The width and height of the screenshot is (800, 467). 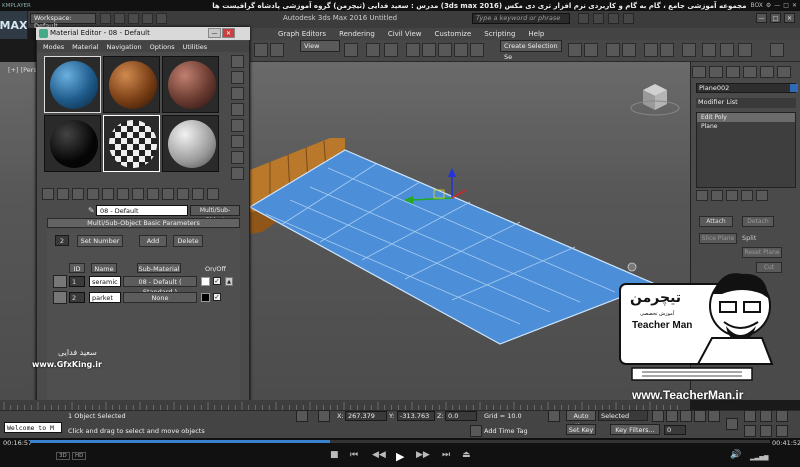 What do you see at coordinates (477, 50) in the screenshot?
I see `edit-named-sel-icon` at bounding box center [477, 50].